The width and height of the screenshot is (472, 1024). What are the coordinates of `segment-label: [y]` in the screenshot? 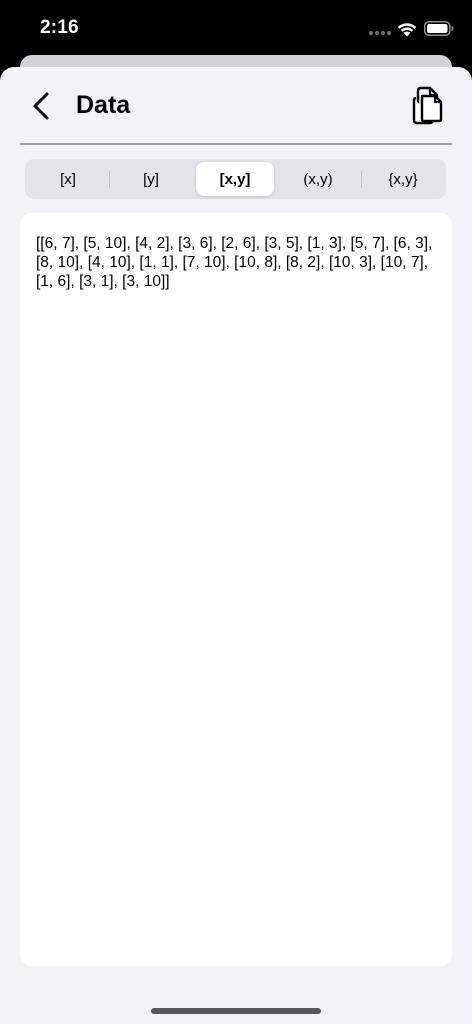 It's located at (151, 179).